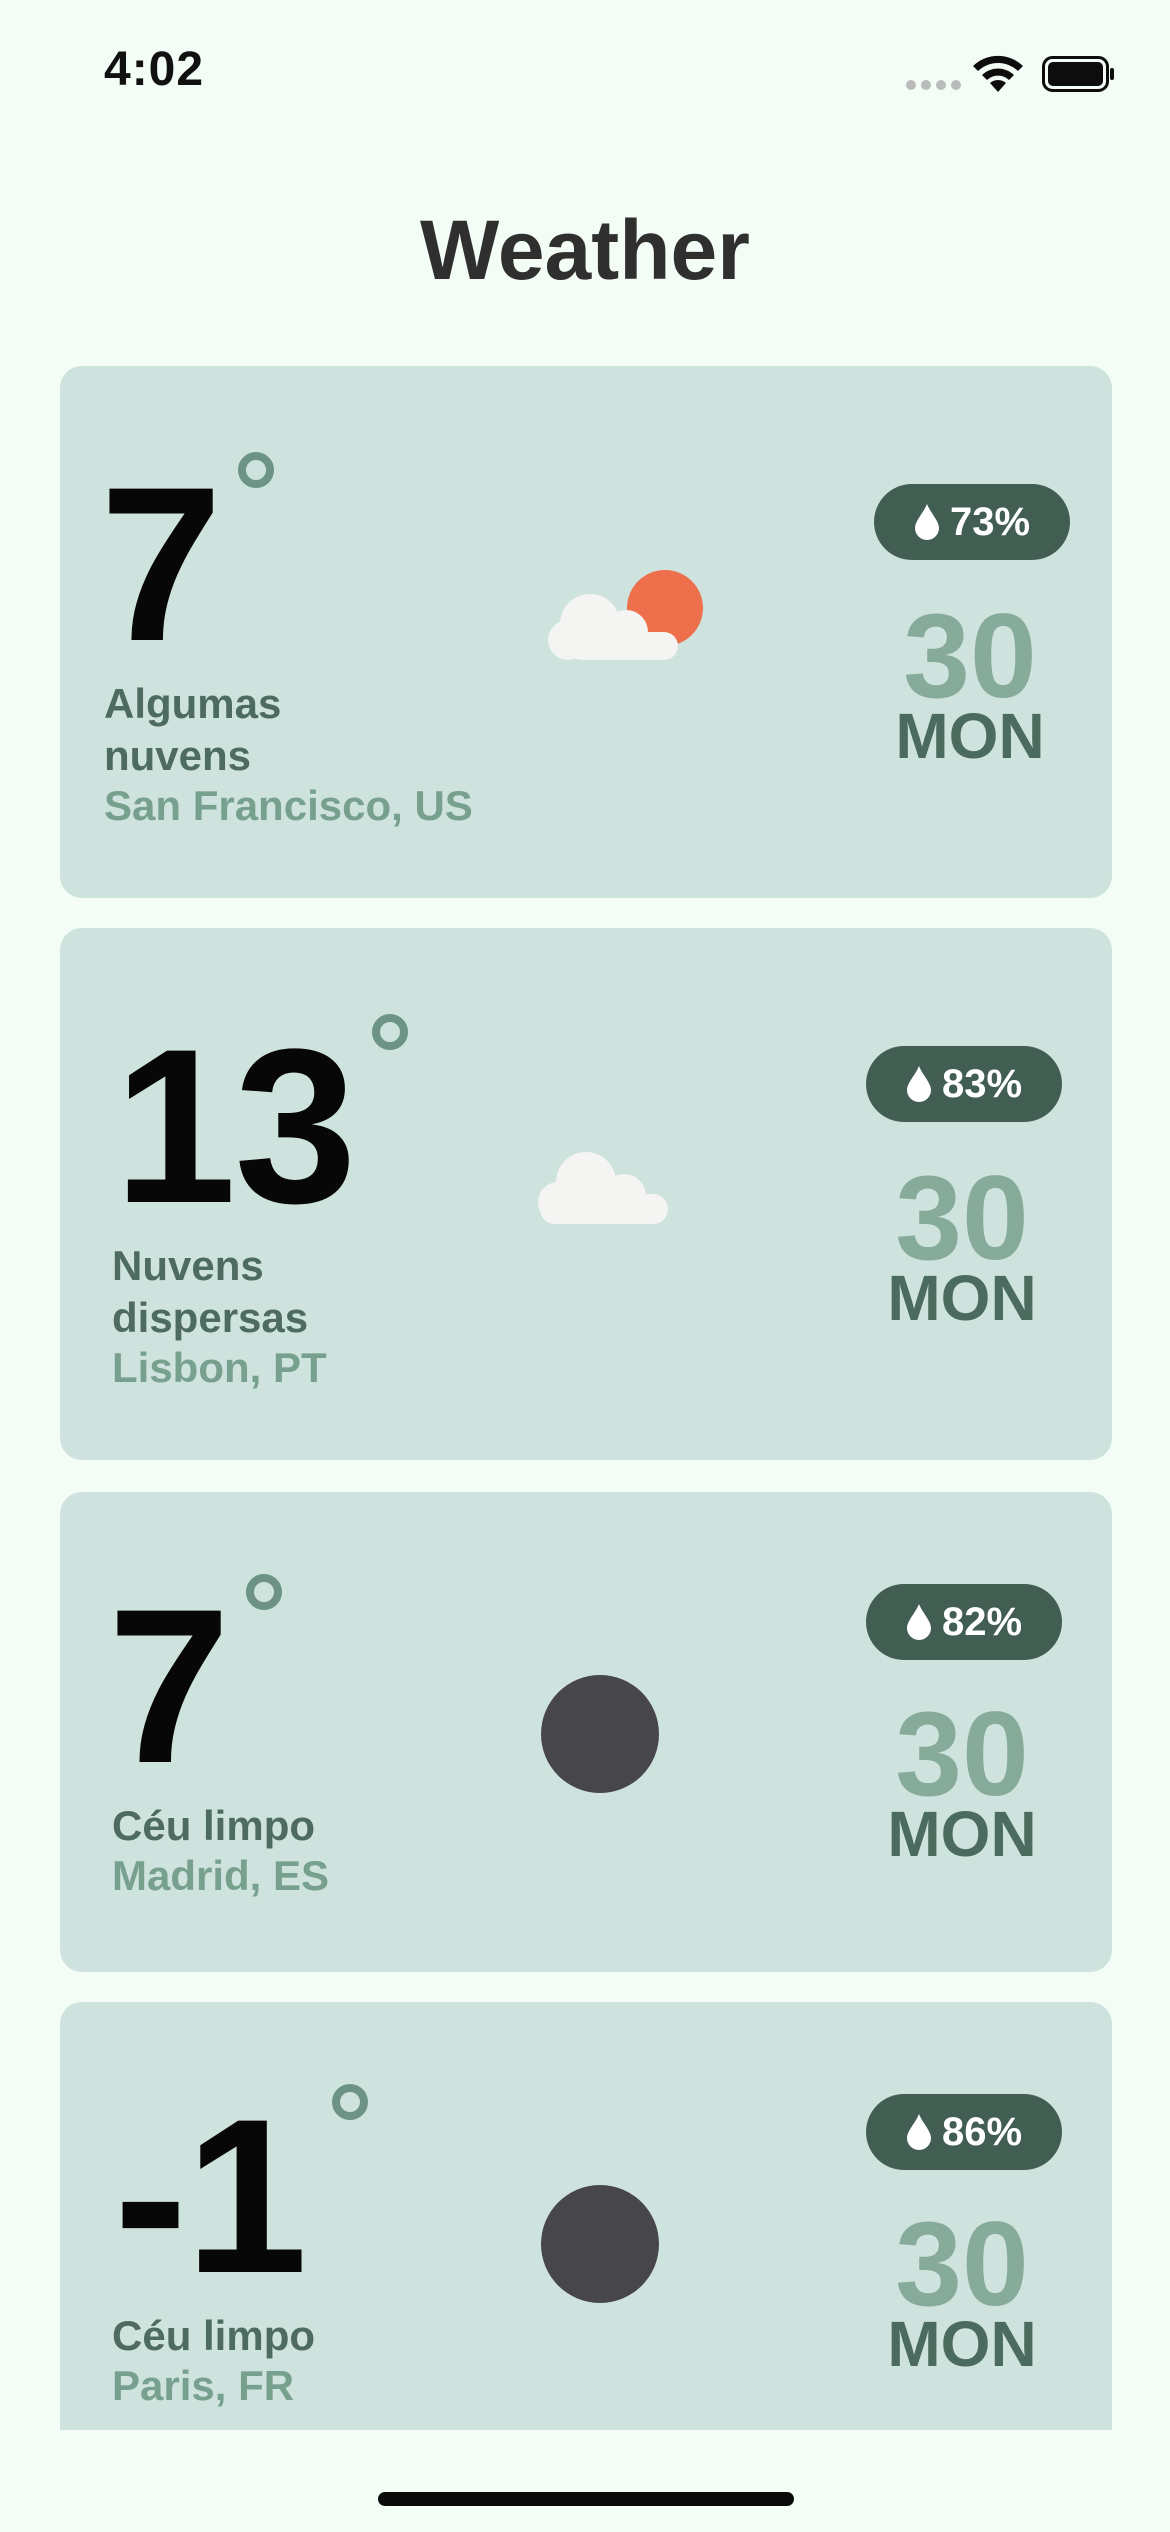 Image resolution: width=1170 pixels, height=2532 pixels. What do you see at coordinates (982, 1083) in the screenshot?
I see `humidity-value: 83%` at bounding box center [982, 1083].